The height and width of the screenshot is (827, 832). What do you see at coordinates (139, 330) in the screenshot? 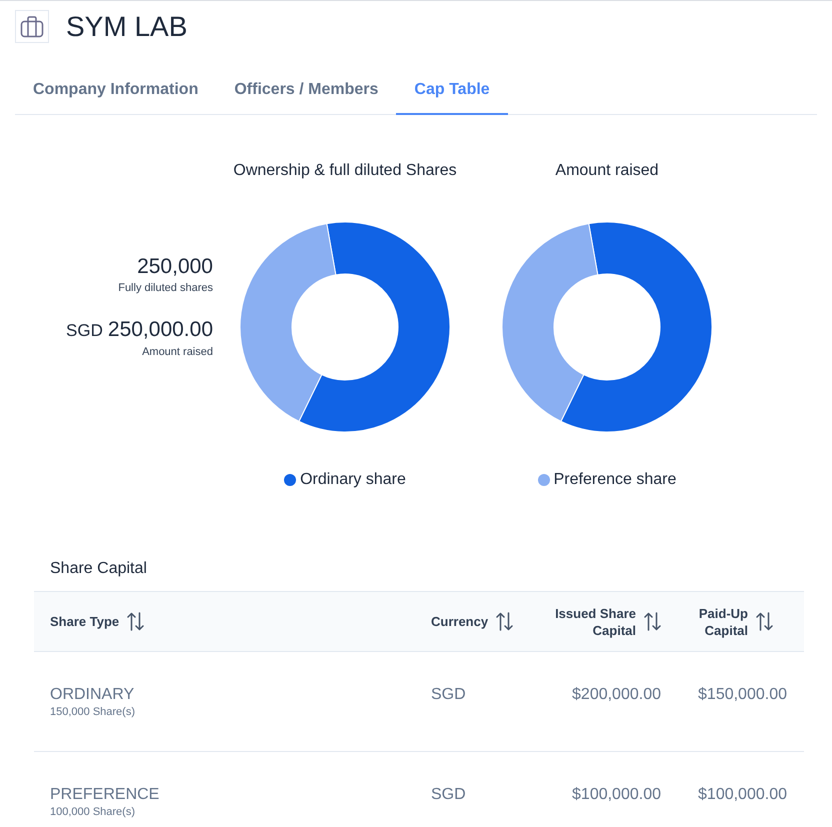
I see `summary-value: SGD 250,000.00` at bounding box center [139, 330].